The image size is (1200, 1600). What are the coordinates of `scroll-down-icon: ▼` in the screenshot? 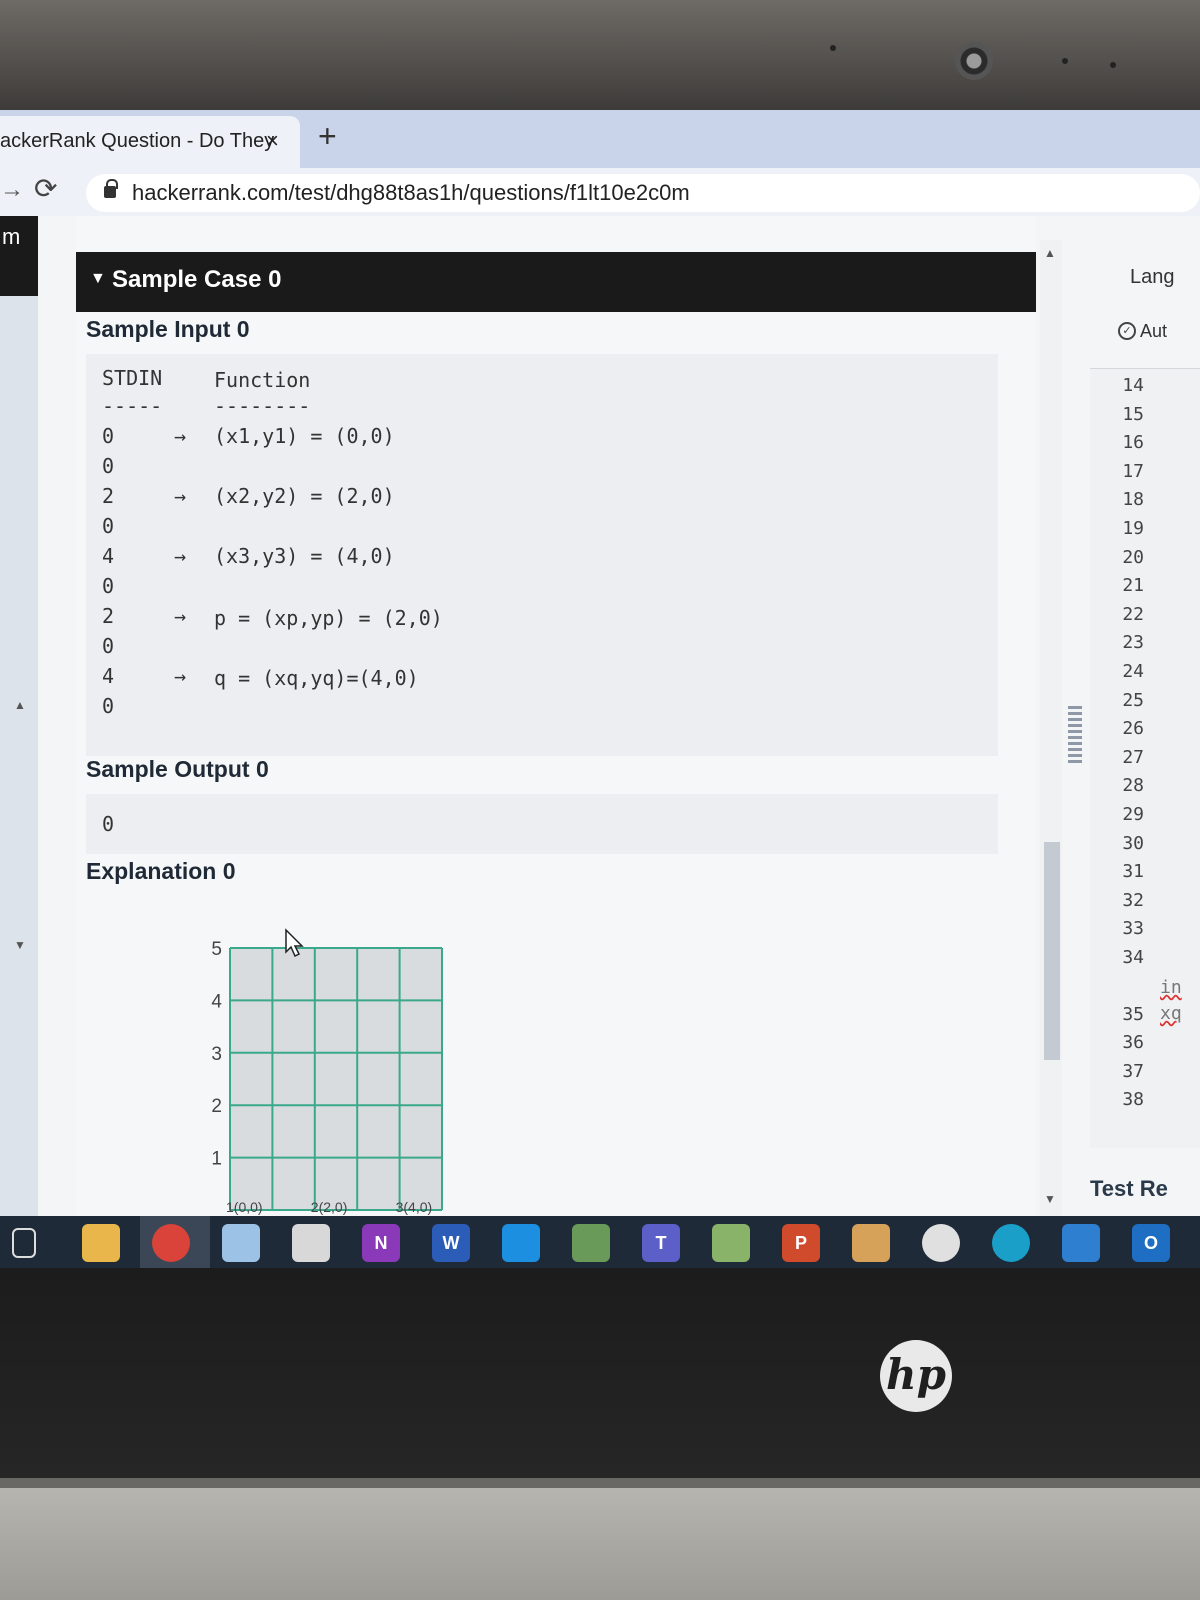 It's located at (1050, 1199).